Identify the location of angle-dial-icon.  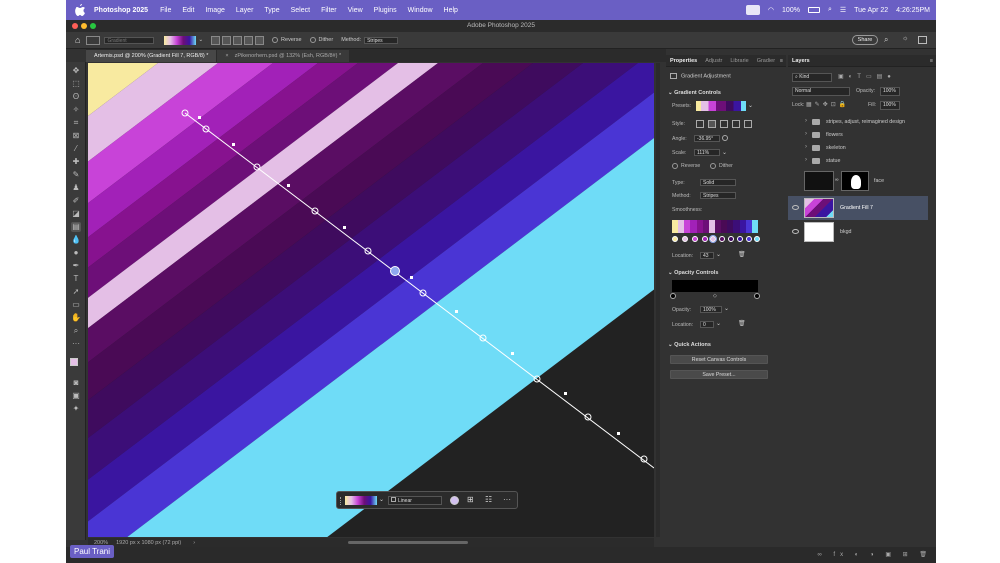
(725, 138).